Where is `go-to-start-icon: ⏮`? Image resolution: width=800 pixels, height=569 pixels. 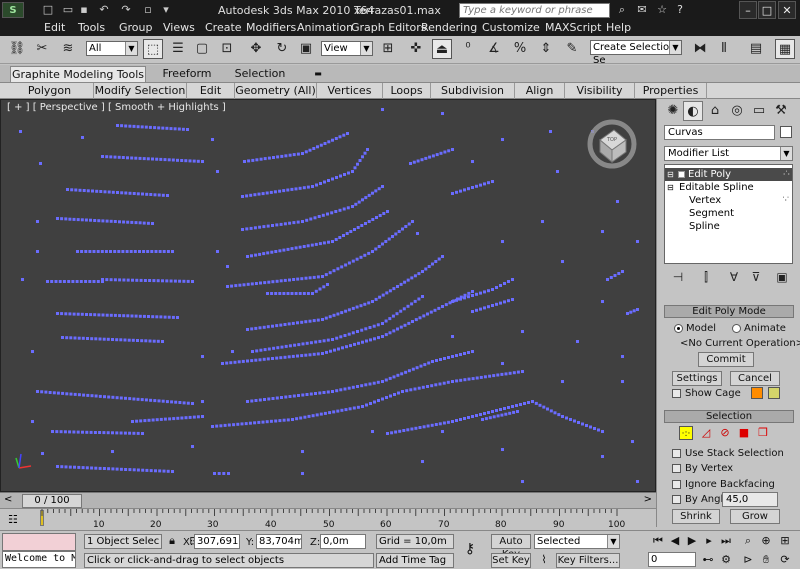
go-to-start-icon: ⏮ is located at coordinates (658, 541).